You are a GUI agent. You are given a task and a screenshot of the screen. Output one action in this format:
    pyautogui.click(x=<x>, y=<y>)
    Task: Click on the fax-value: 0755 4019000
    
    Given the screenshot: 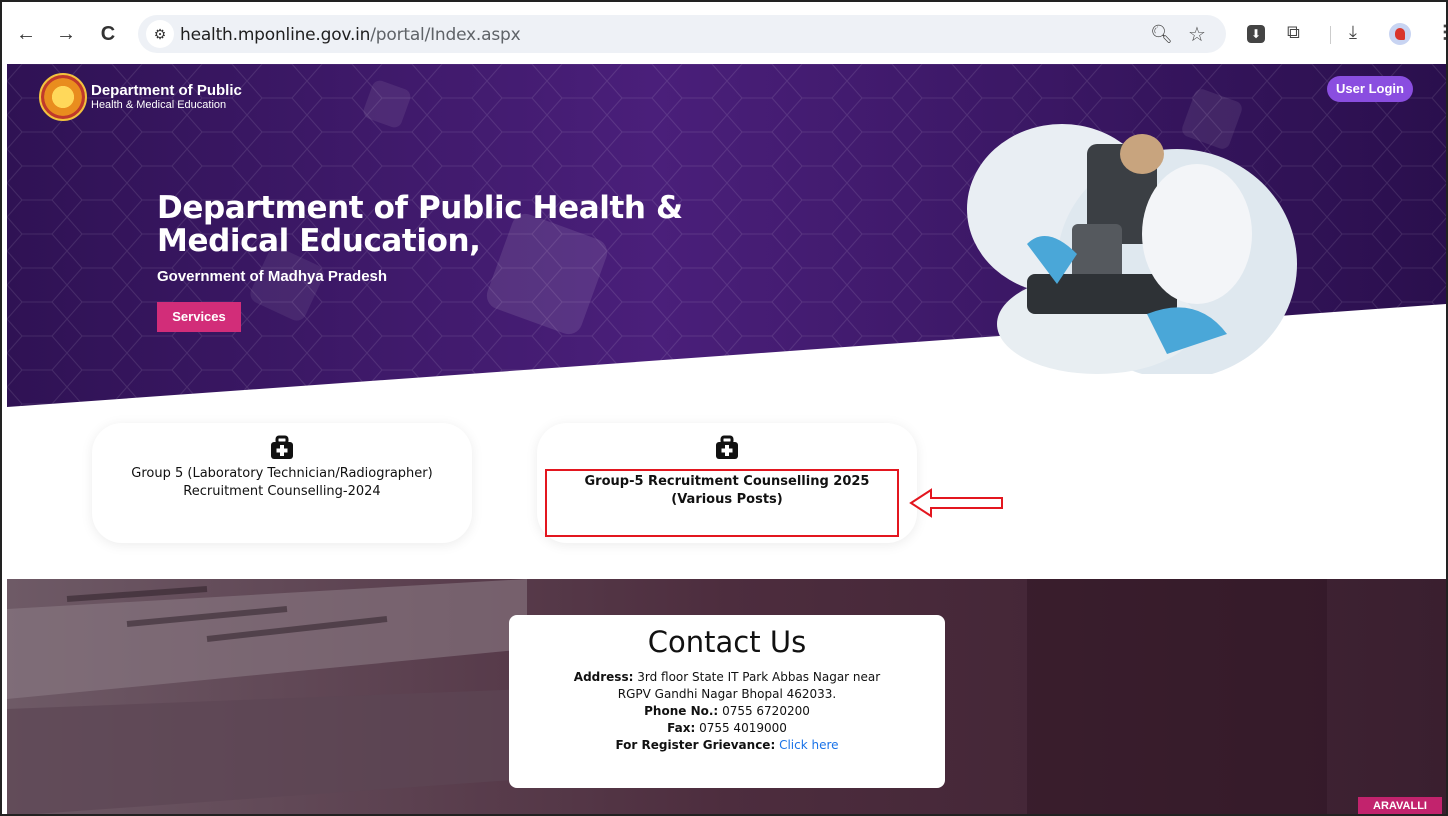 What is the action you would take?
    pyautogui.click(x=743, y=728)
    